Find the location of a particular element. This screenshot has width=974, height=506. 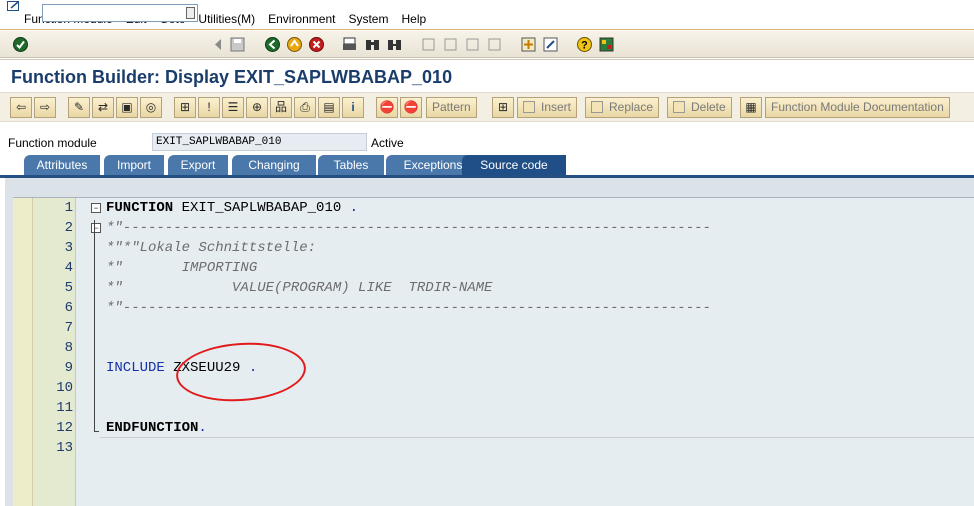

shortcut-icon is located at coordinates (550, 44).